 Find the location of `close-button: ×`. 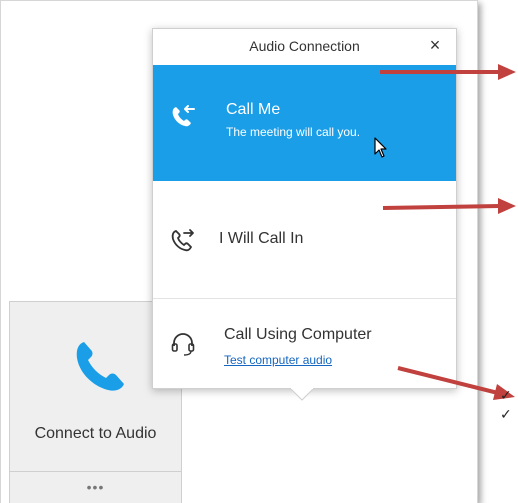

close-button: × is located at coordinates (435, 45).